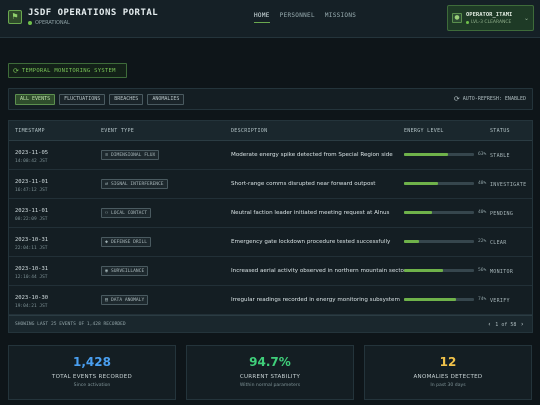 This screenshot has width=540, height=405. I want to click on energy-percent: 48%, so click(482, 183).